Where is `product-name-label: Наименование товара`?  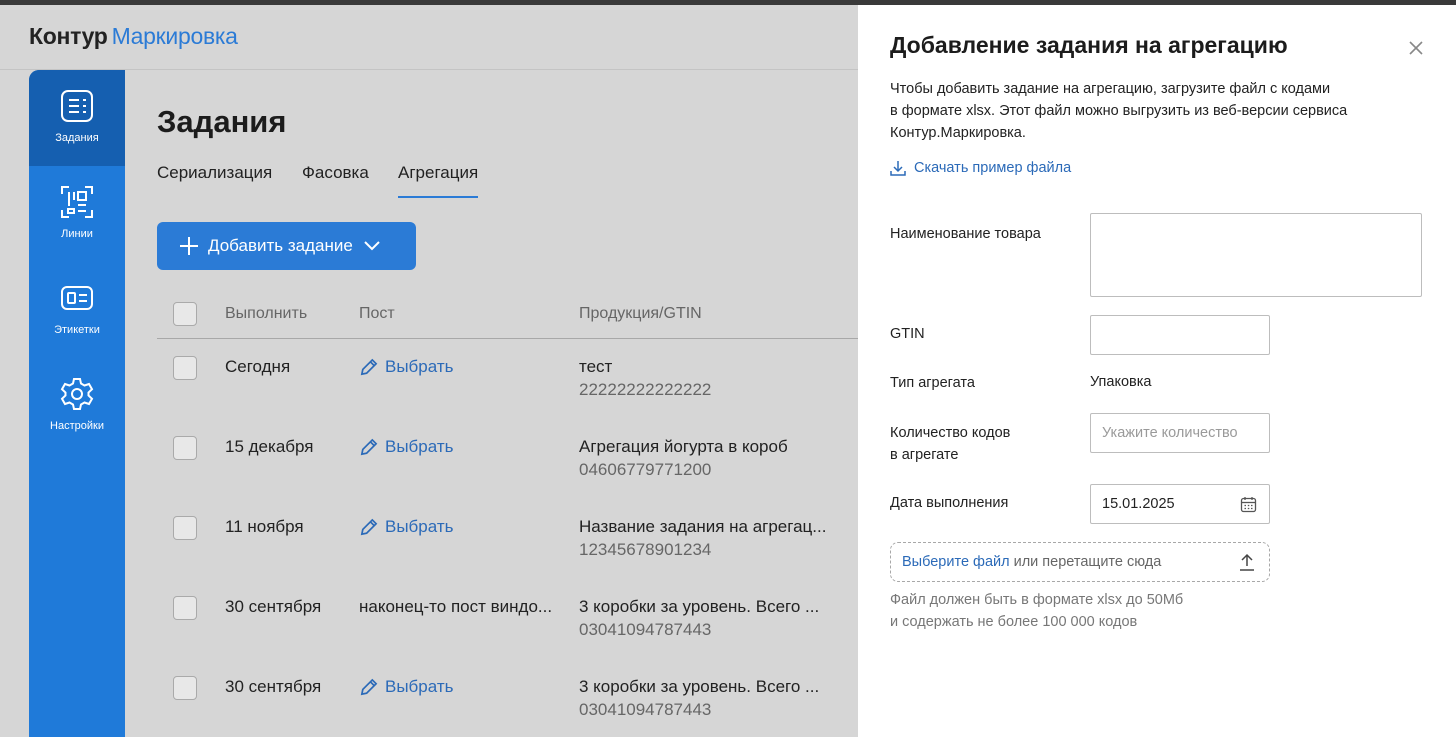 product-name-label: Наименование товара is located at coordinates (965, 234).